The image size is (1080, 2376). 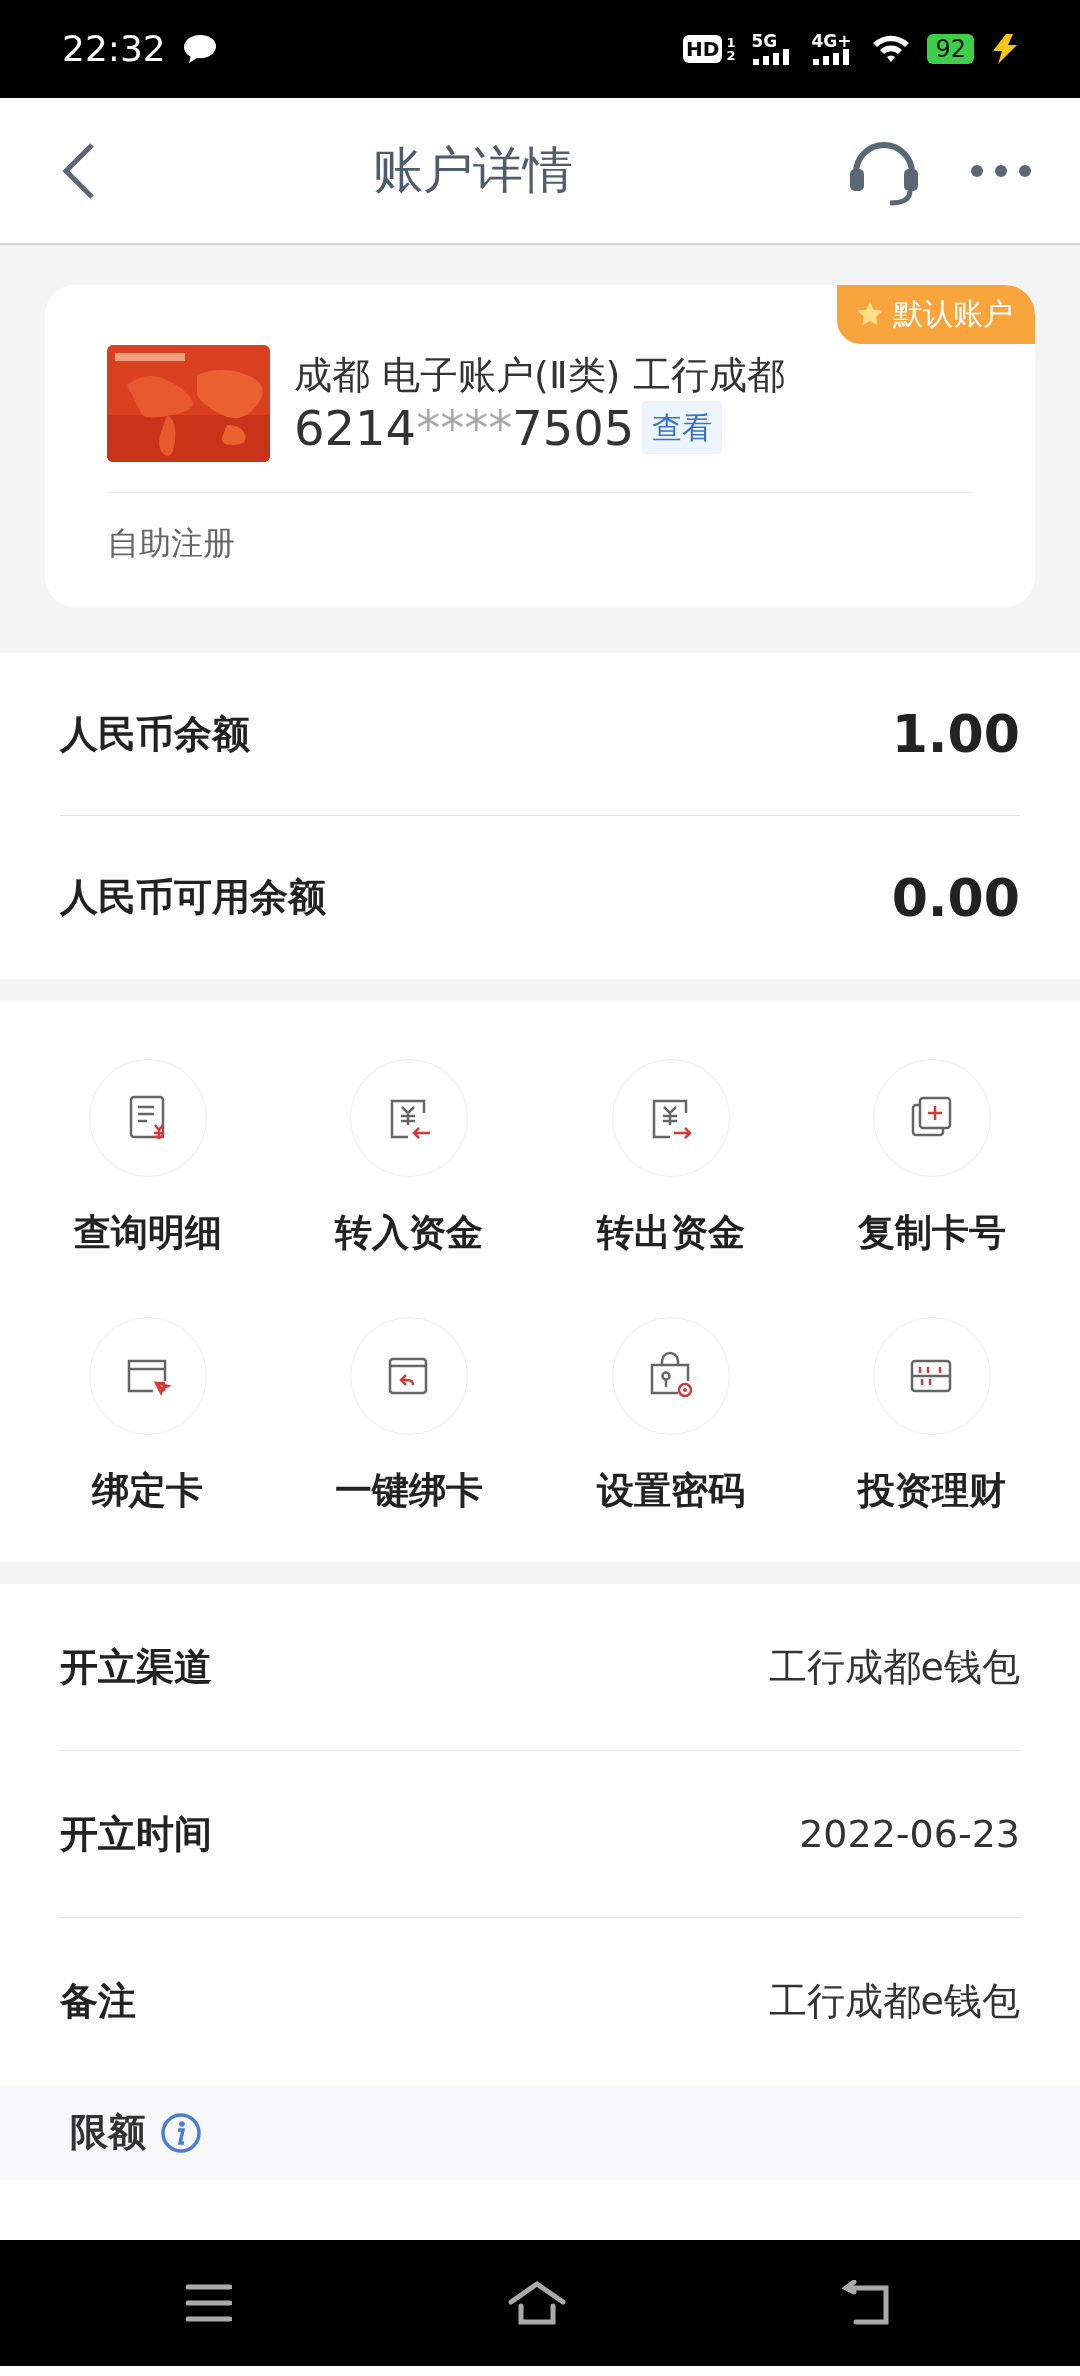 I want to click on action-button: 设置密码, so click(x=671, y=1417).